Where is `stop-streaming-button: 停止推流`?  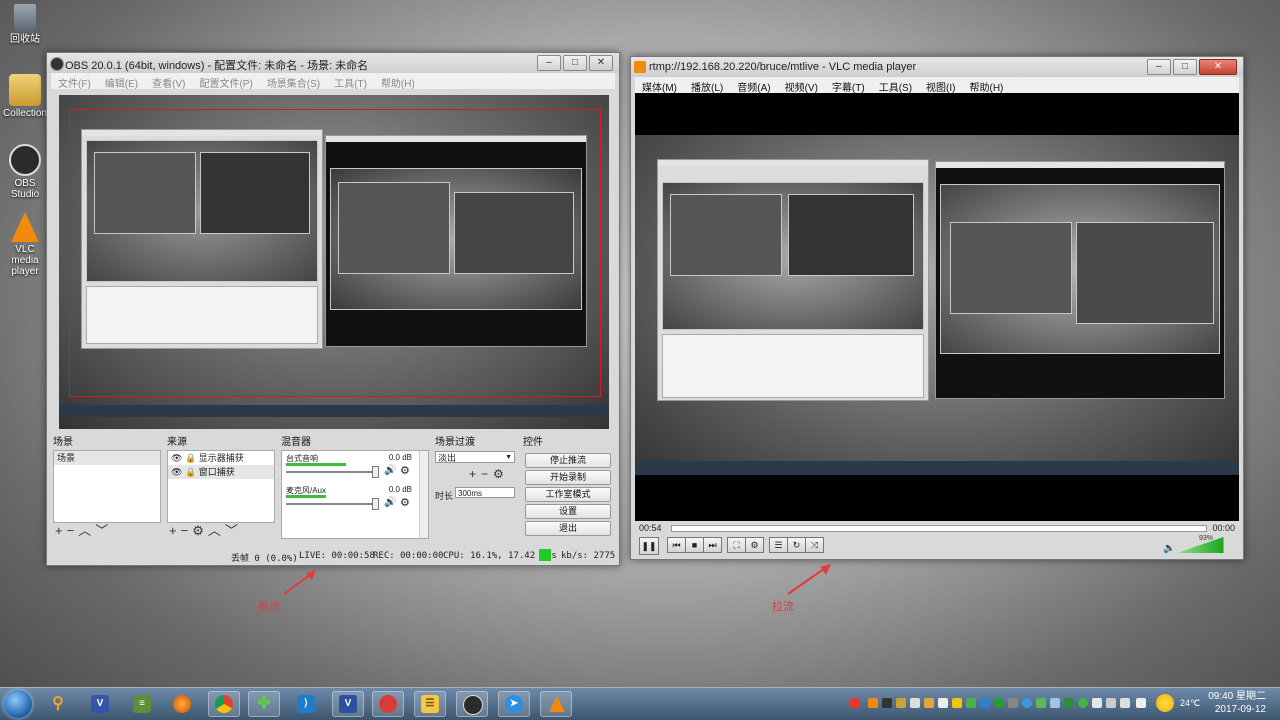 stop-streaming-button: 停止推流 is located at coordinates (568, 460).